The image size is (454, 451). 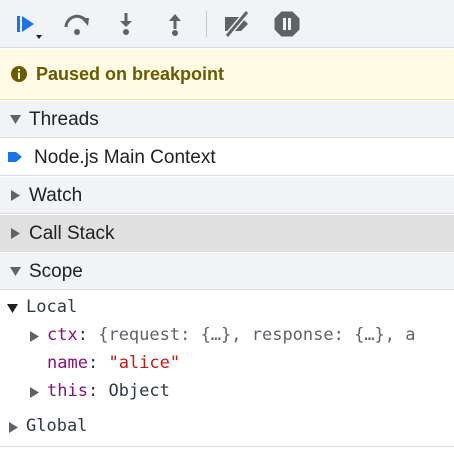 I want to click on resume-button, so click(x=28, y=24).